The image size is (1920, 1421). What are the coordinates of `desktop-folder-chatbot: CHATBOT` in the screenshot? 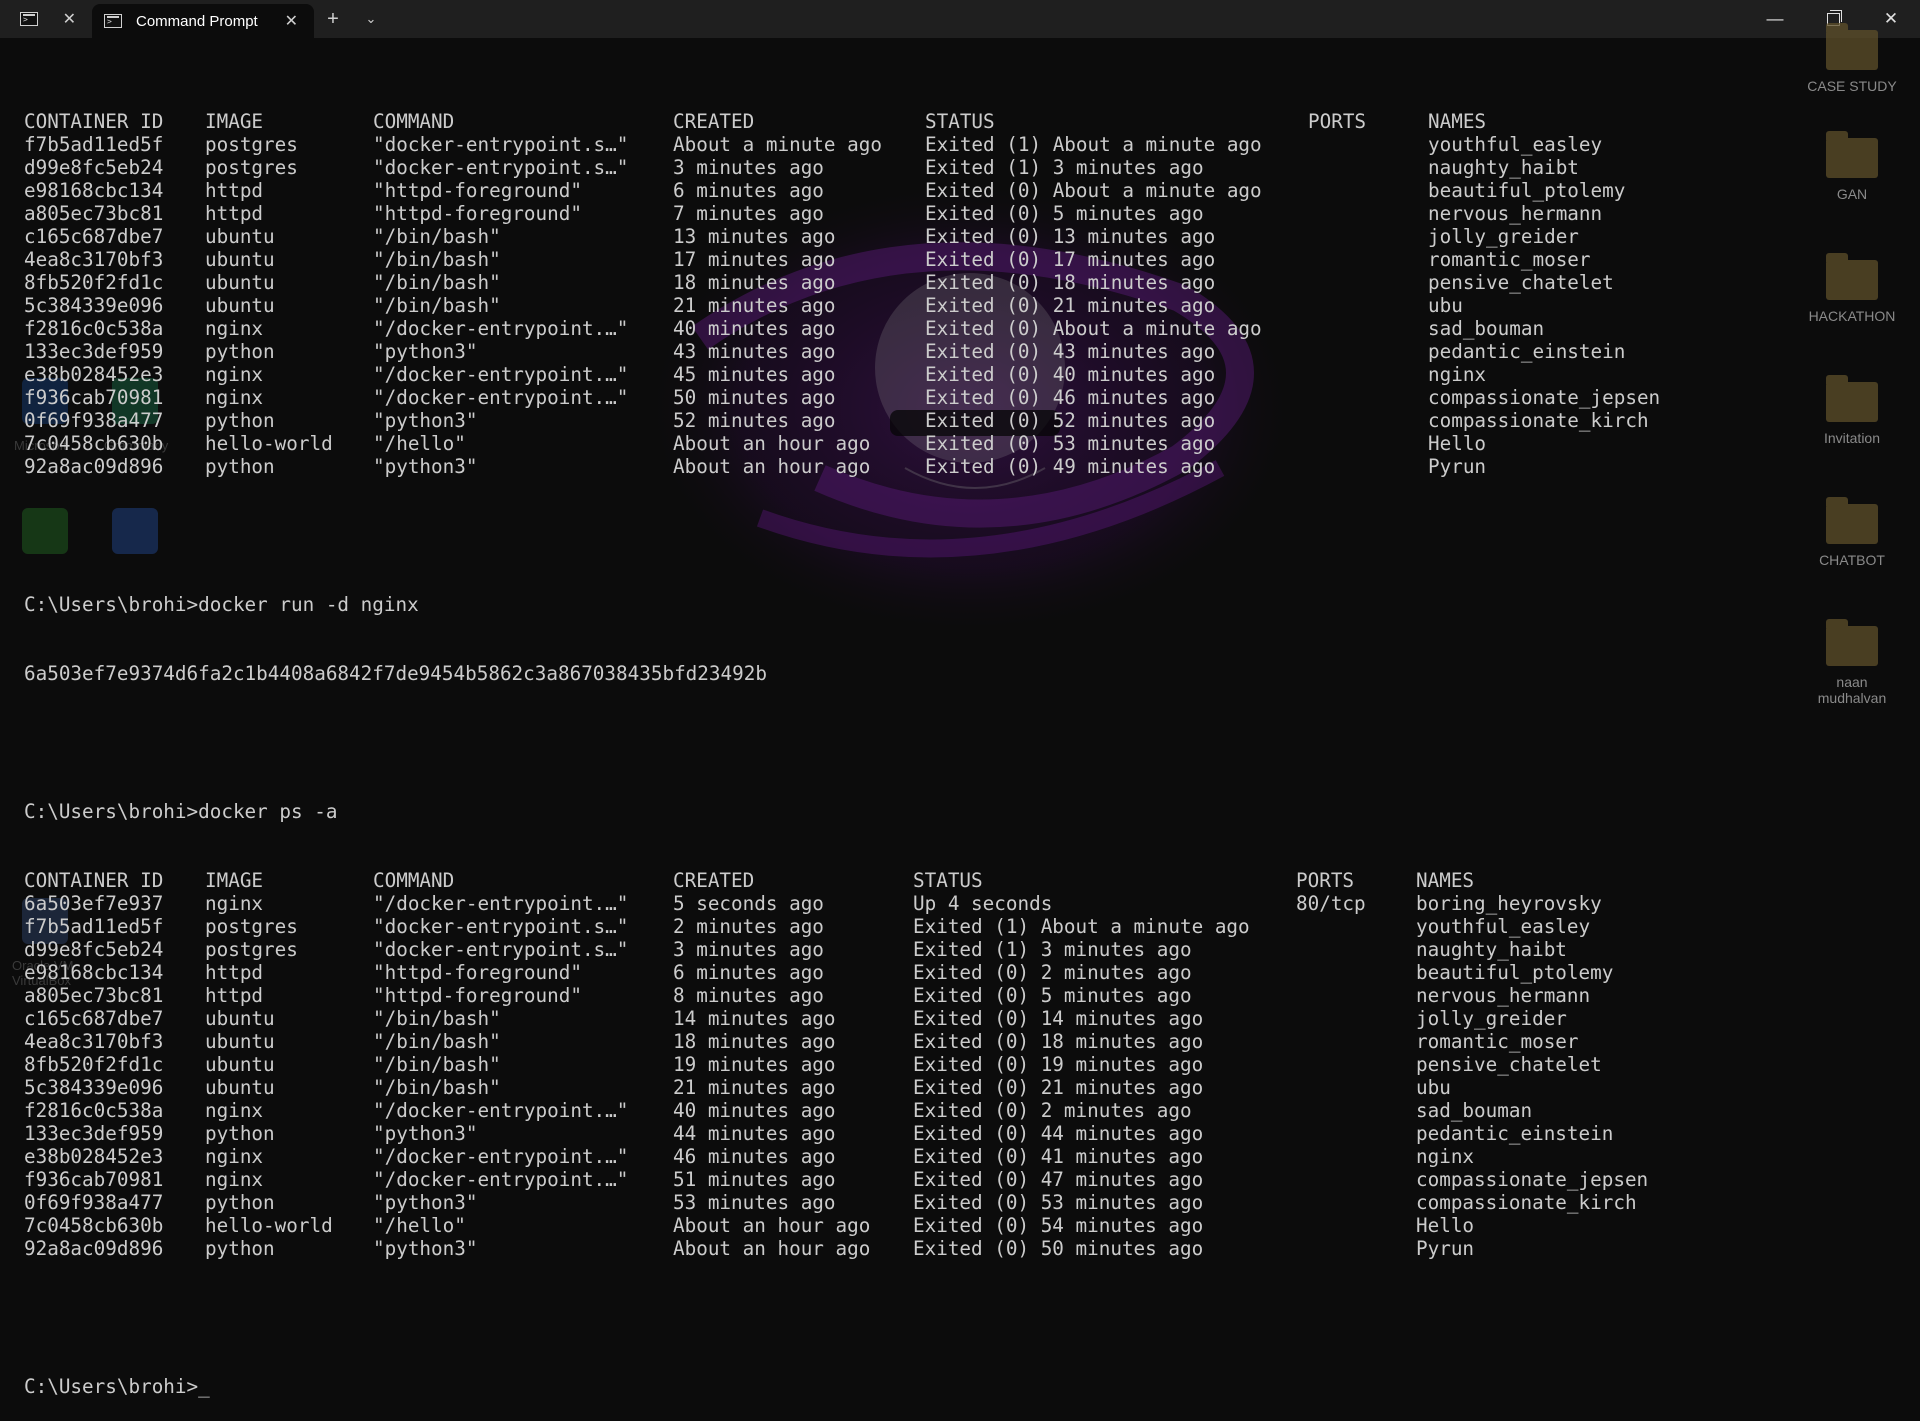 It's located at (1852, 532).